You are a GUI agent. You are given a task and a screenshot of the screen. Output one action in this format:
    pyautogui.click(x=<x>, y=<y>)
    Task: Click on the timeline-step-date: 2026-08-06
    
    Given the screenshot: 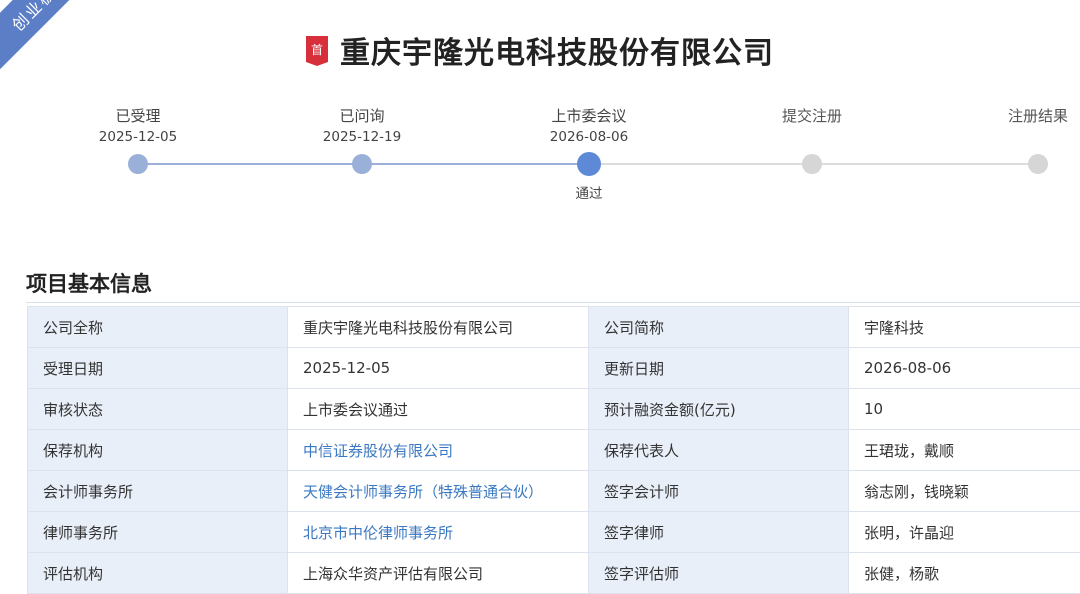 What is the action you would take?
    pyautogui.click(x=589, y=137)
    